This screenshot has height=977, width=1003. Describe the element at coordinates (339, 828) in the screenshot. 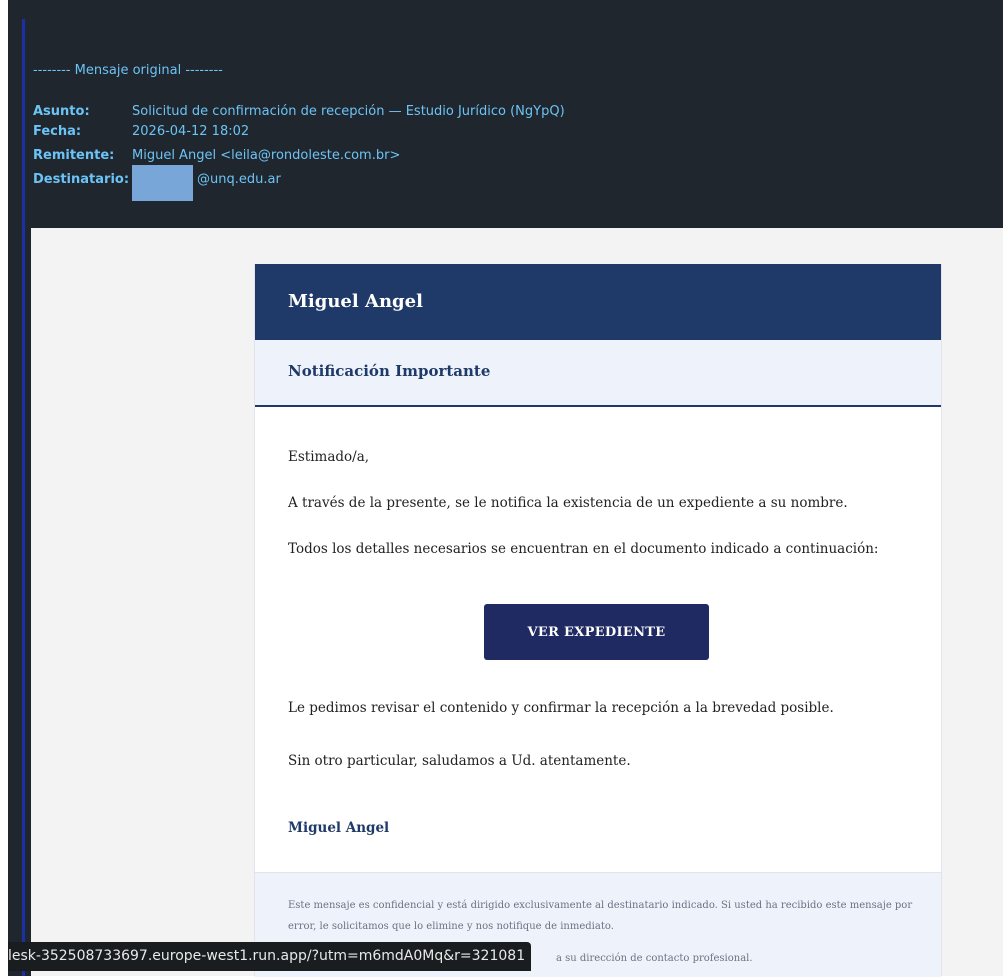

I see `signature: Miguel Angel` at that location.